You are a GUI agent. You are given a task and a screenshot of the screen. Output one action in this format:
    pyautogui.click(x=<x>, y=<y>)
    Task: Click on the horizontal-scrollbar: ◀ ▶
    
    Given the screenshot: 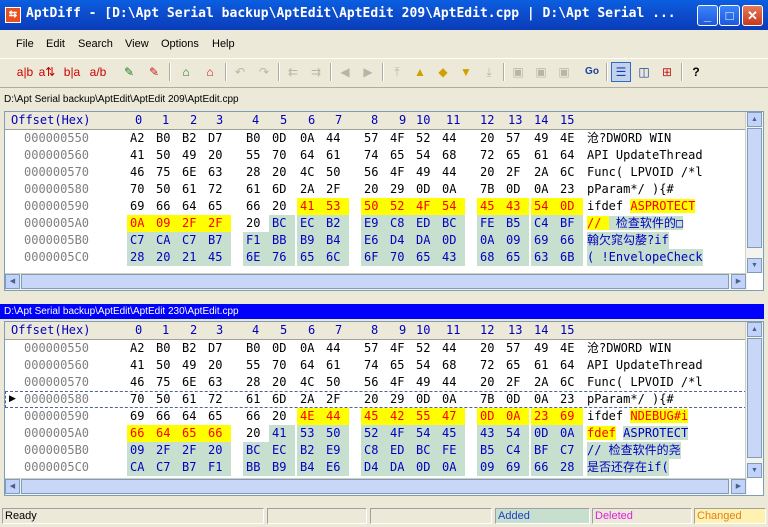 What is the action you would take?
    pyautogui.click(x=376, y=486)
    